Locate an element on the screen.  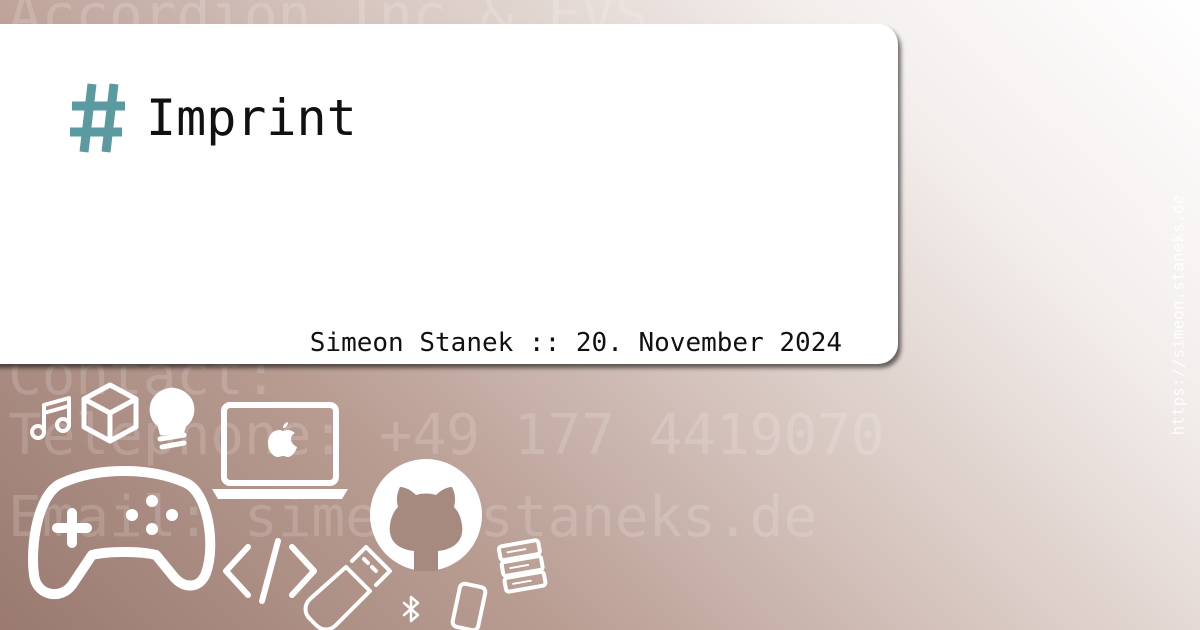
server-icon is located at coordinates (522, 566).